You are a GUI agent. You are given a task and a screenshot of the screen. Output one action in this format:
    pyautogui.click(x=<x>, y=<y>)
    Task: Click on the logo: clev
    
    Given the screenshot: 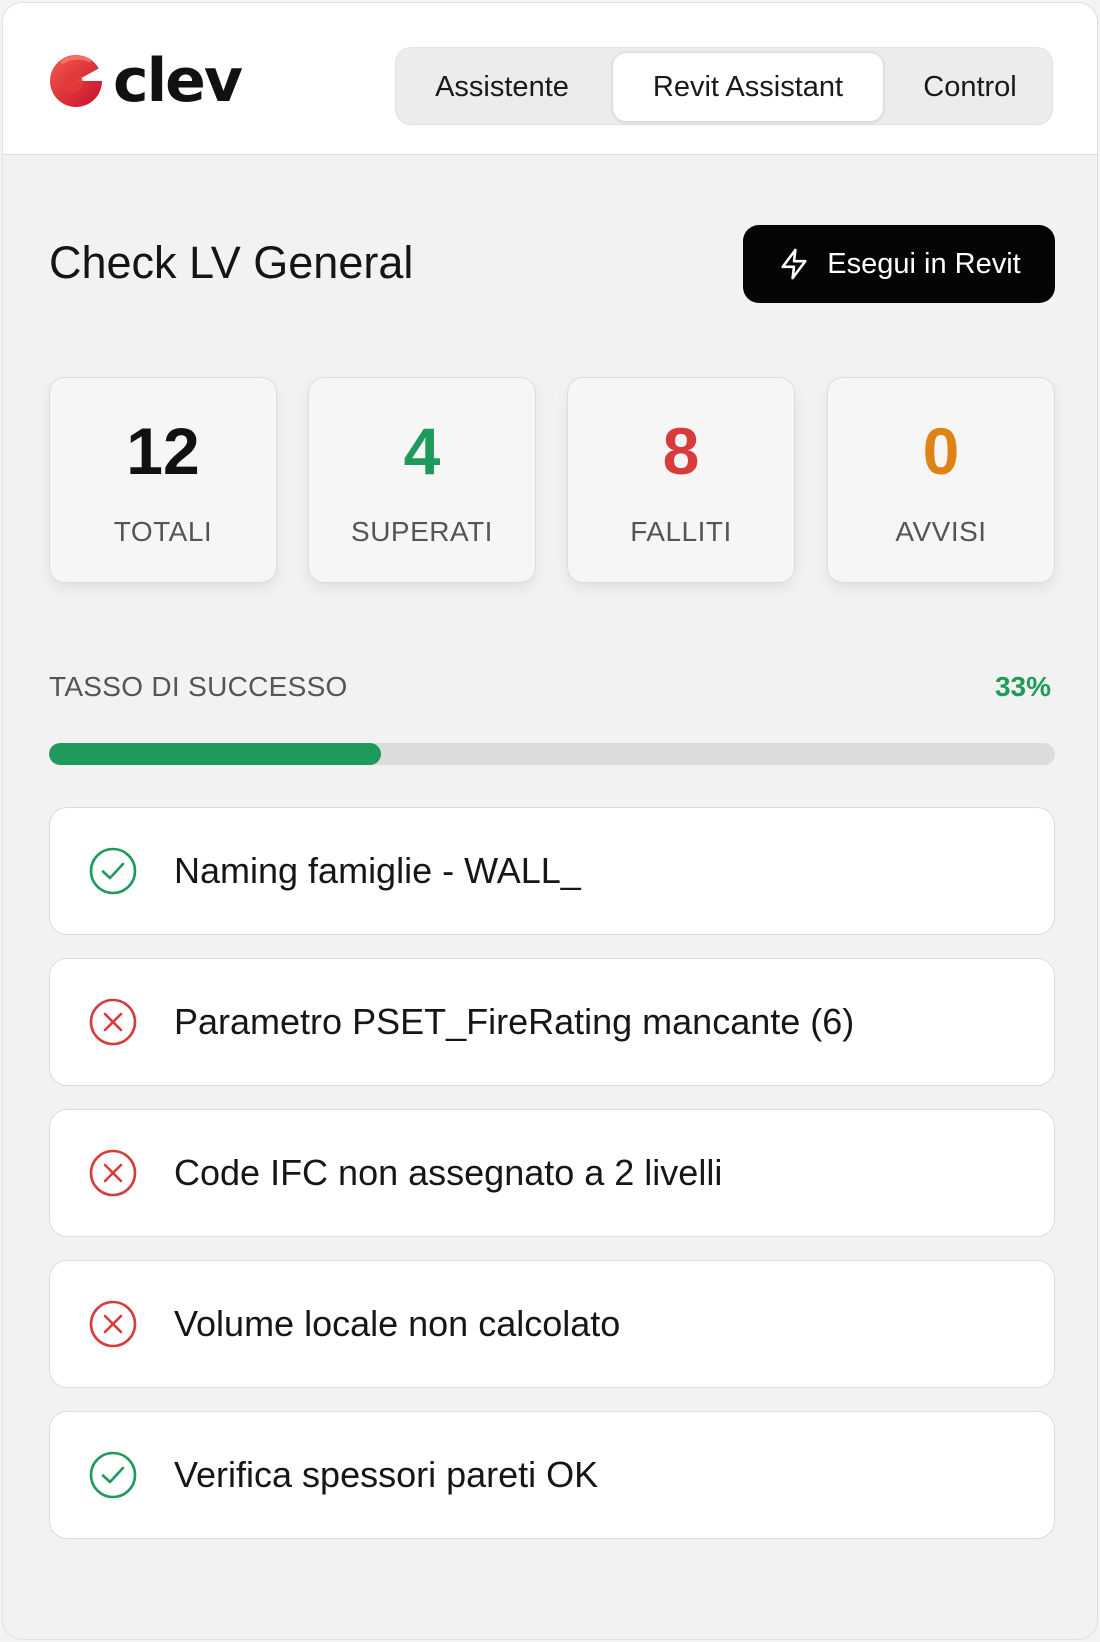 What is the action you would take?
    pyautogui.click(x=145, y=81)
    